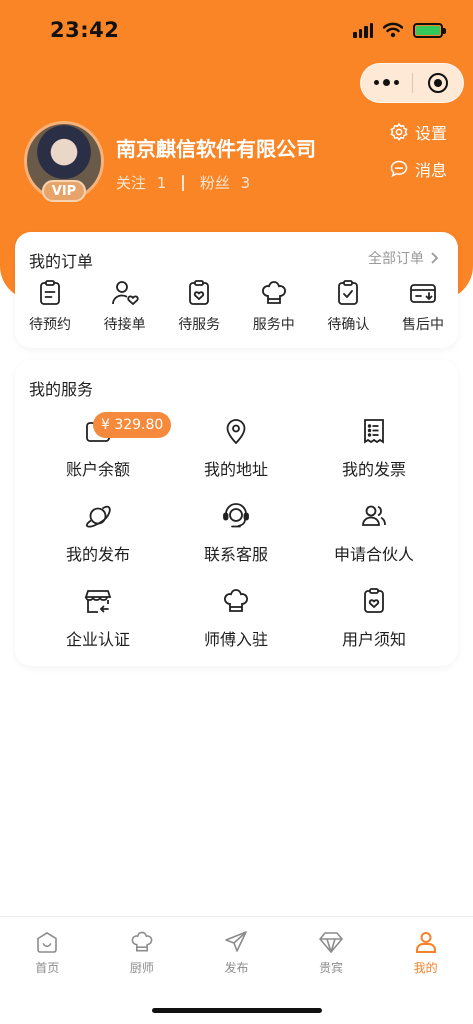  I want to click on location-pin-icon, so click(236, 432).